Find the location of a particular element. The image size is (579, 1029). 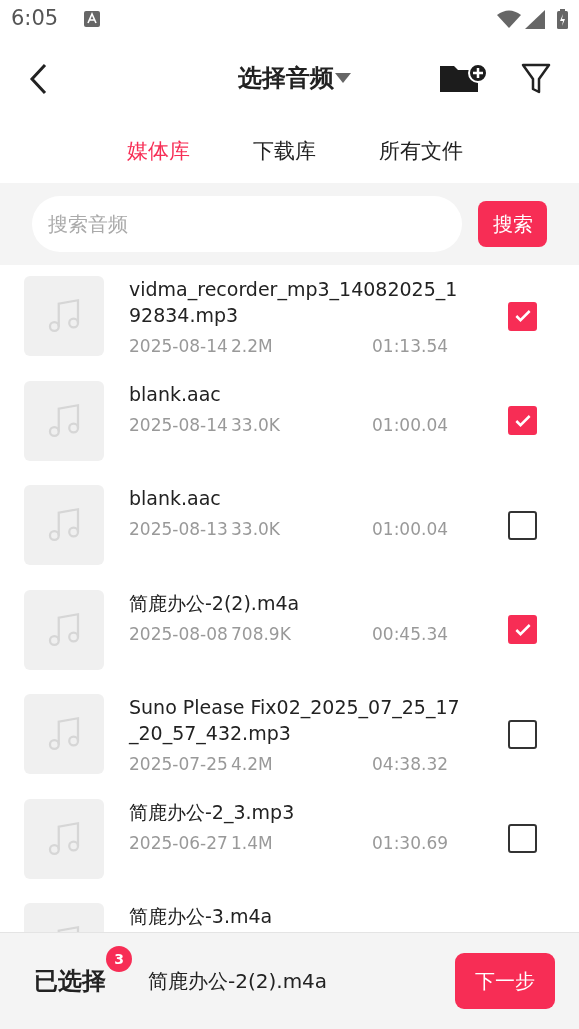

file-duration: 00:45.34 is located at coordinates (410, 634).